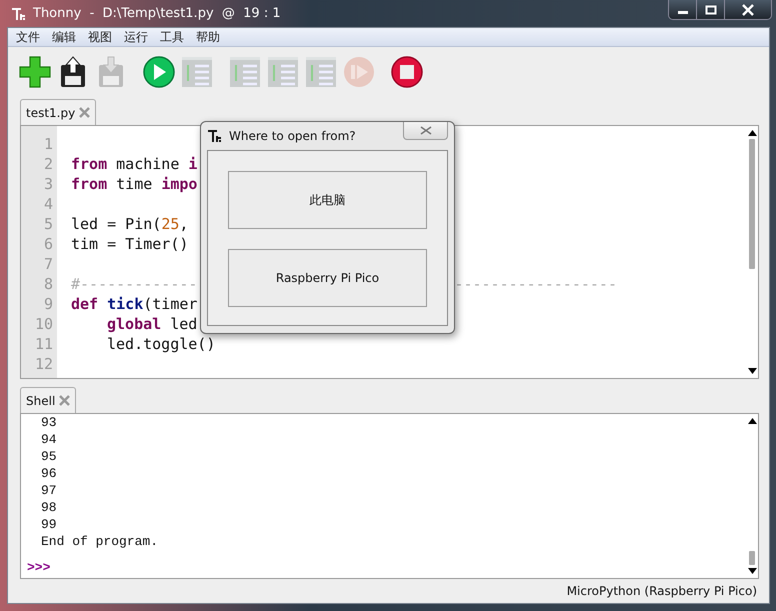  Describe the element at coordinates (100, 37) in the screenshot. I see `menu-item: 视图` at that location.